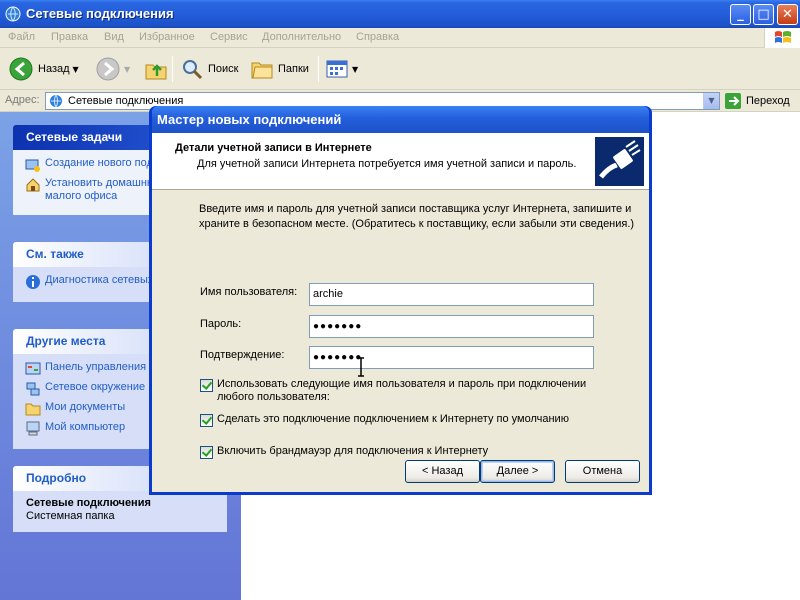 The width and height of the screenshot is (800, 600). Describe the element at coordinates (127, 69) in the screenshot. I see `forward-dropdown-icon: ▼` at that location.